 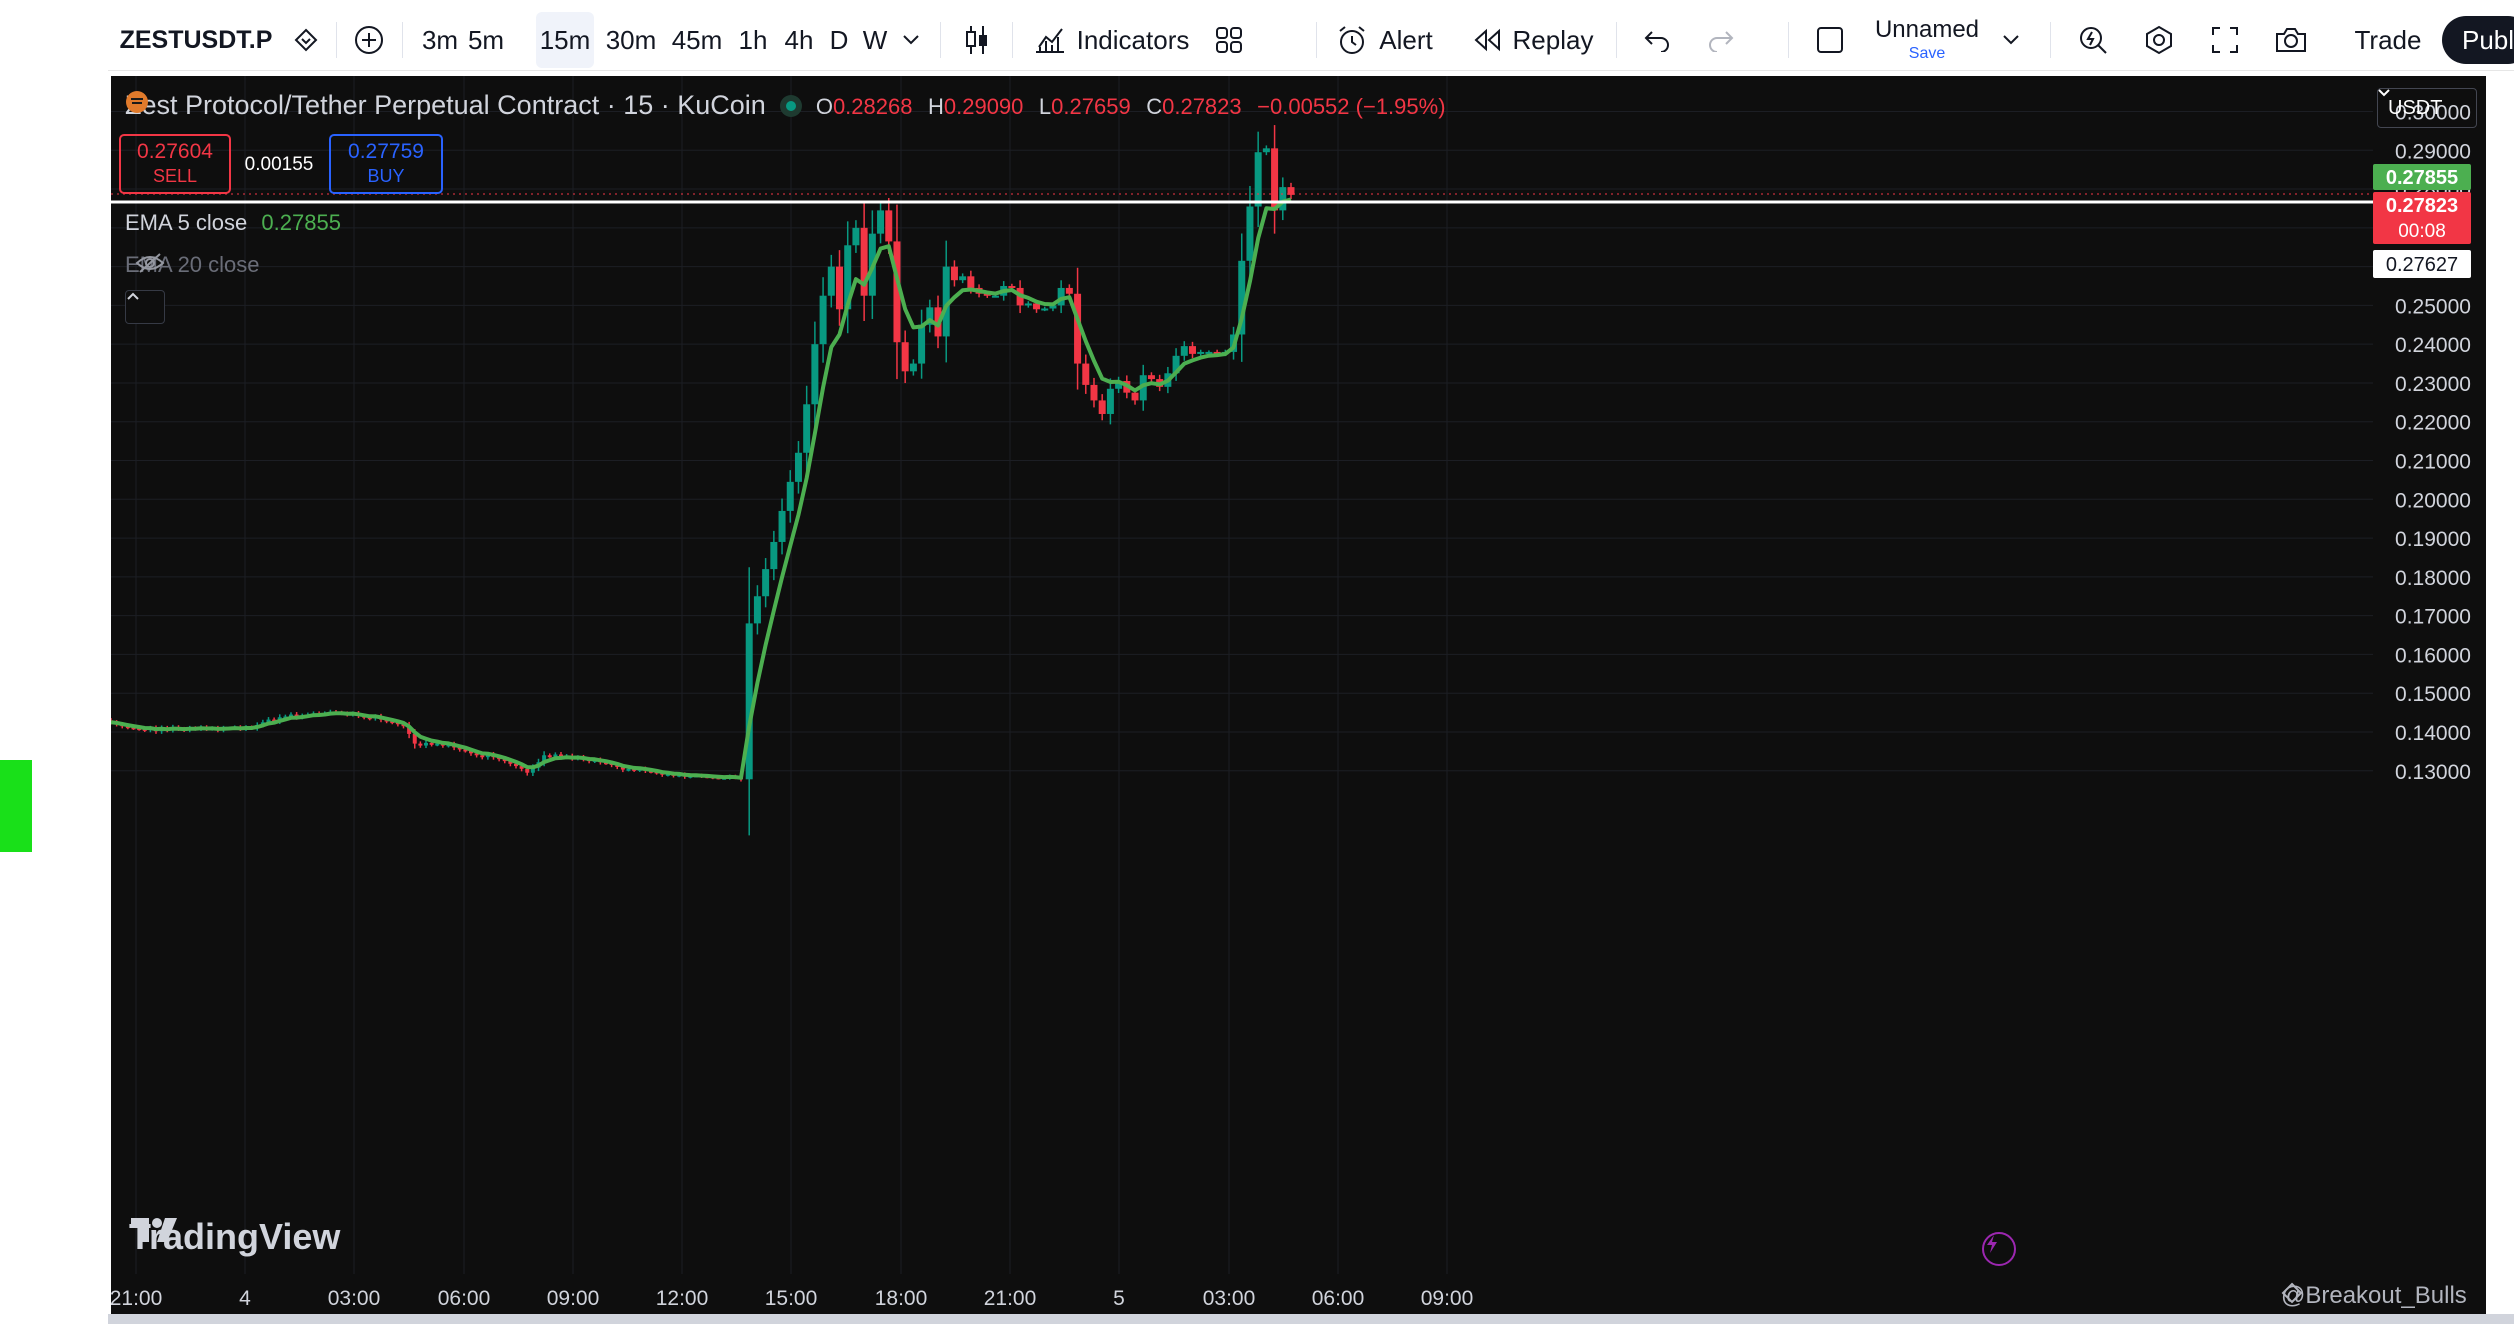 I want to click on trade-button: Trade, so click(x=2388, y=40).